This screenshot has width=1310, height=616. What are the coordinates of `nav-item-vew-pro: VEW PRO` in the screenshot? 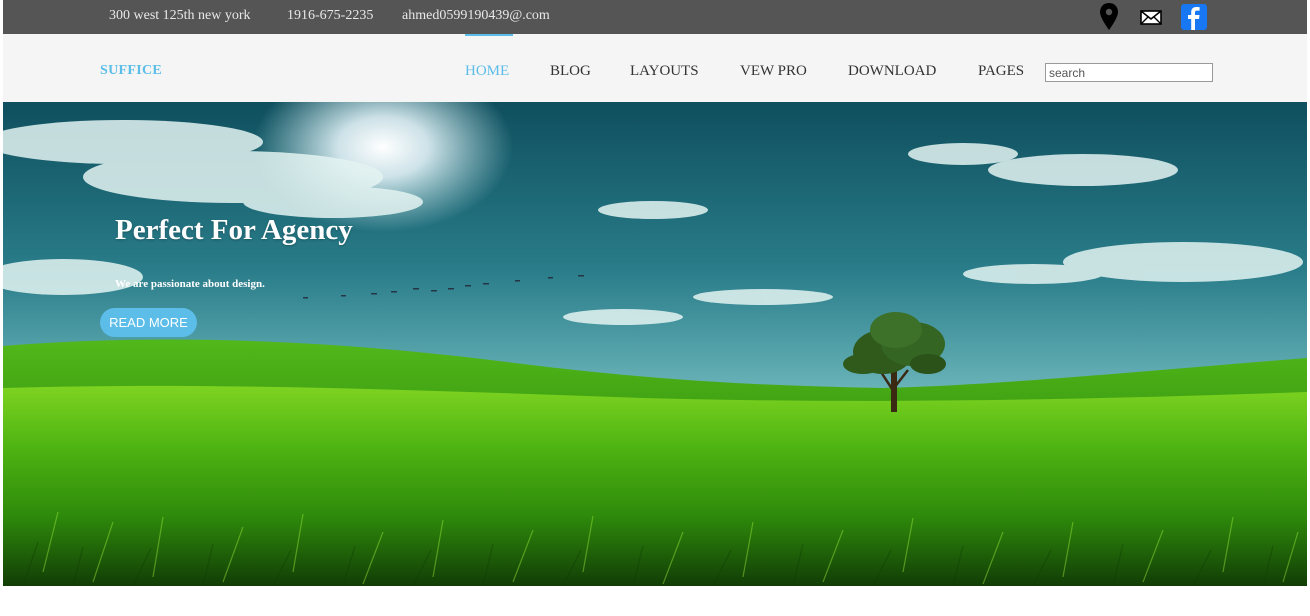 It's located at (773, 71).